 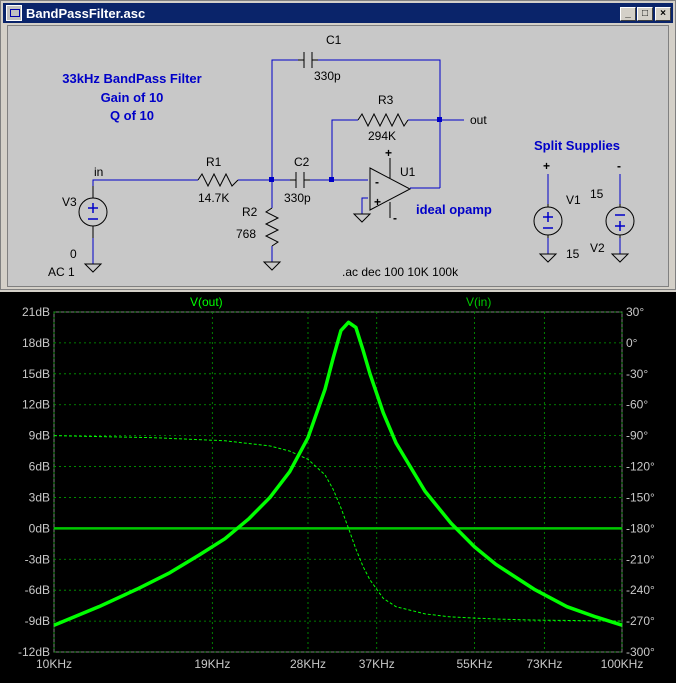 I want to click on junction-dots, so click(x=355, y=149).